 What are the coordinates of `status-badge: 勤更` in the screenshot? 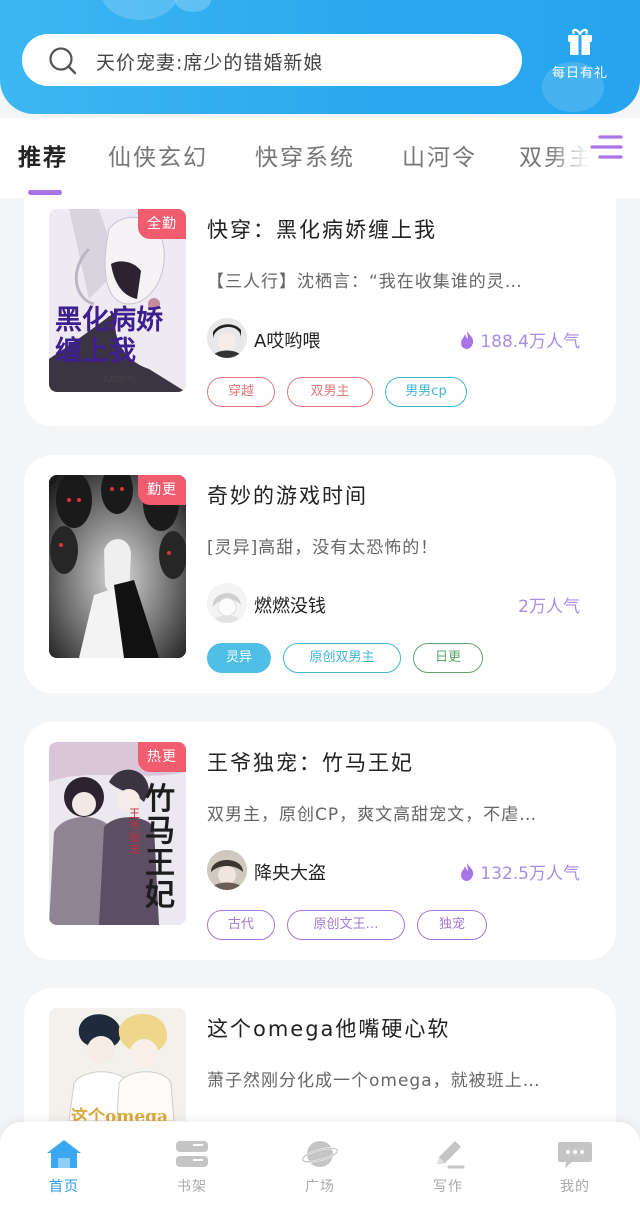 It's located at (162, 490).